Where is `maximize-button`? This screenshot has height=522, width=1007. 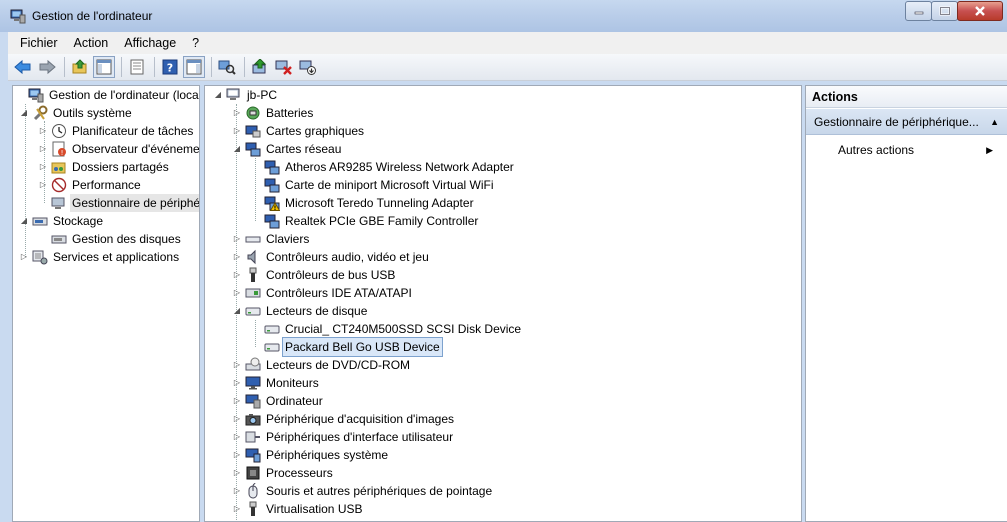
maximize-button is located at coordinates (944, 11).